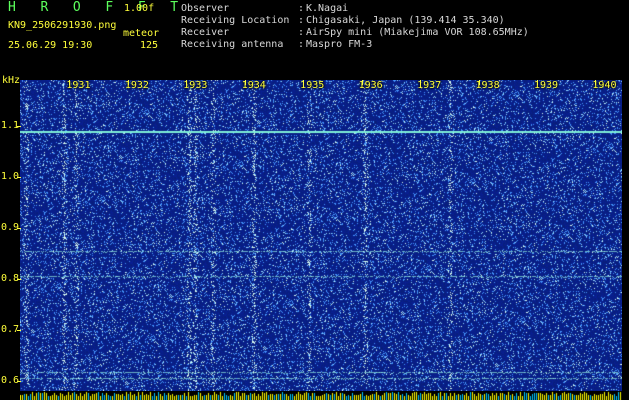  Describe the element at coordinates (235, 20) in the screenshot. I see `meta-label-location: Receiving Location` at that location.